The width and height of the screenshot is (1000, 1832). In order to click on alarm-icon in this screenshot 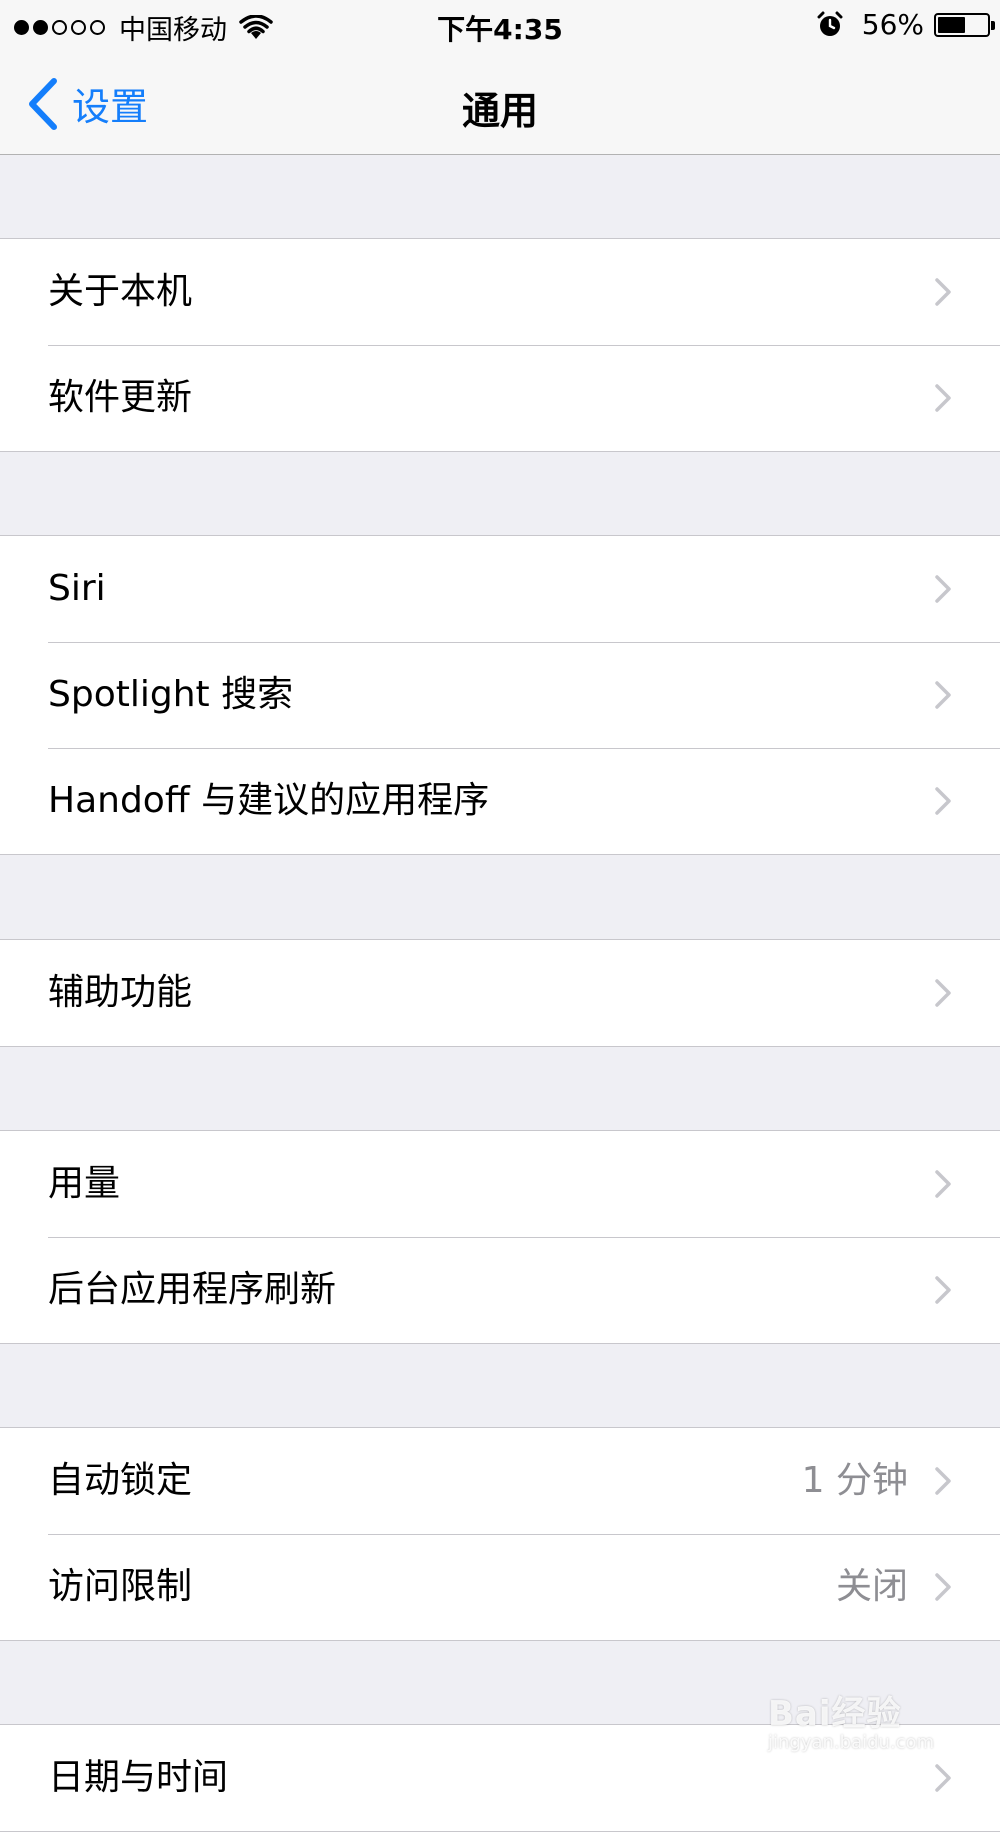, I will do `click(830, 23)`.